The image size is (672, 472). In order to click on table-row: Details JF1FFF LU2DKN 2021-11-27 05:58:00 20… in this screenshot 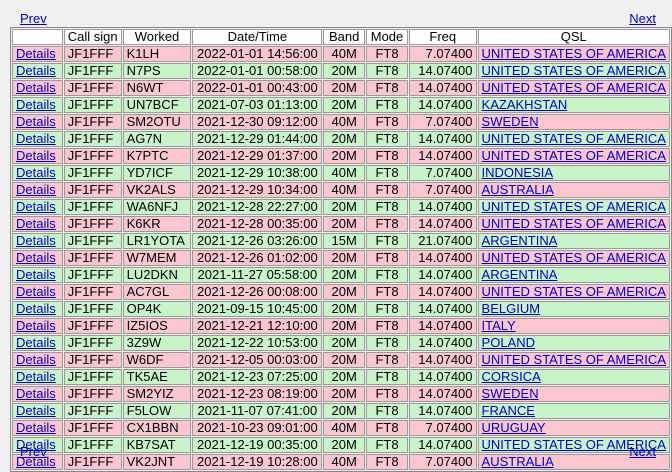, I will do `click(341, 275)`.